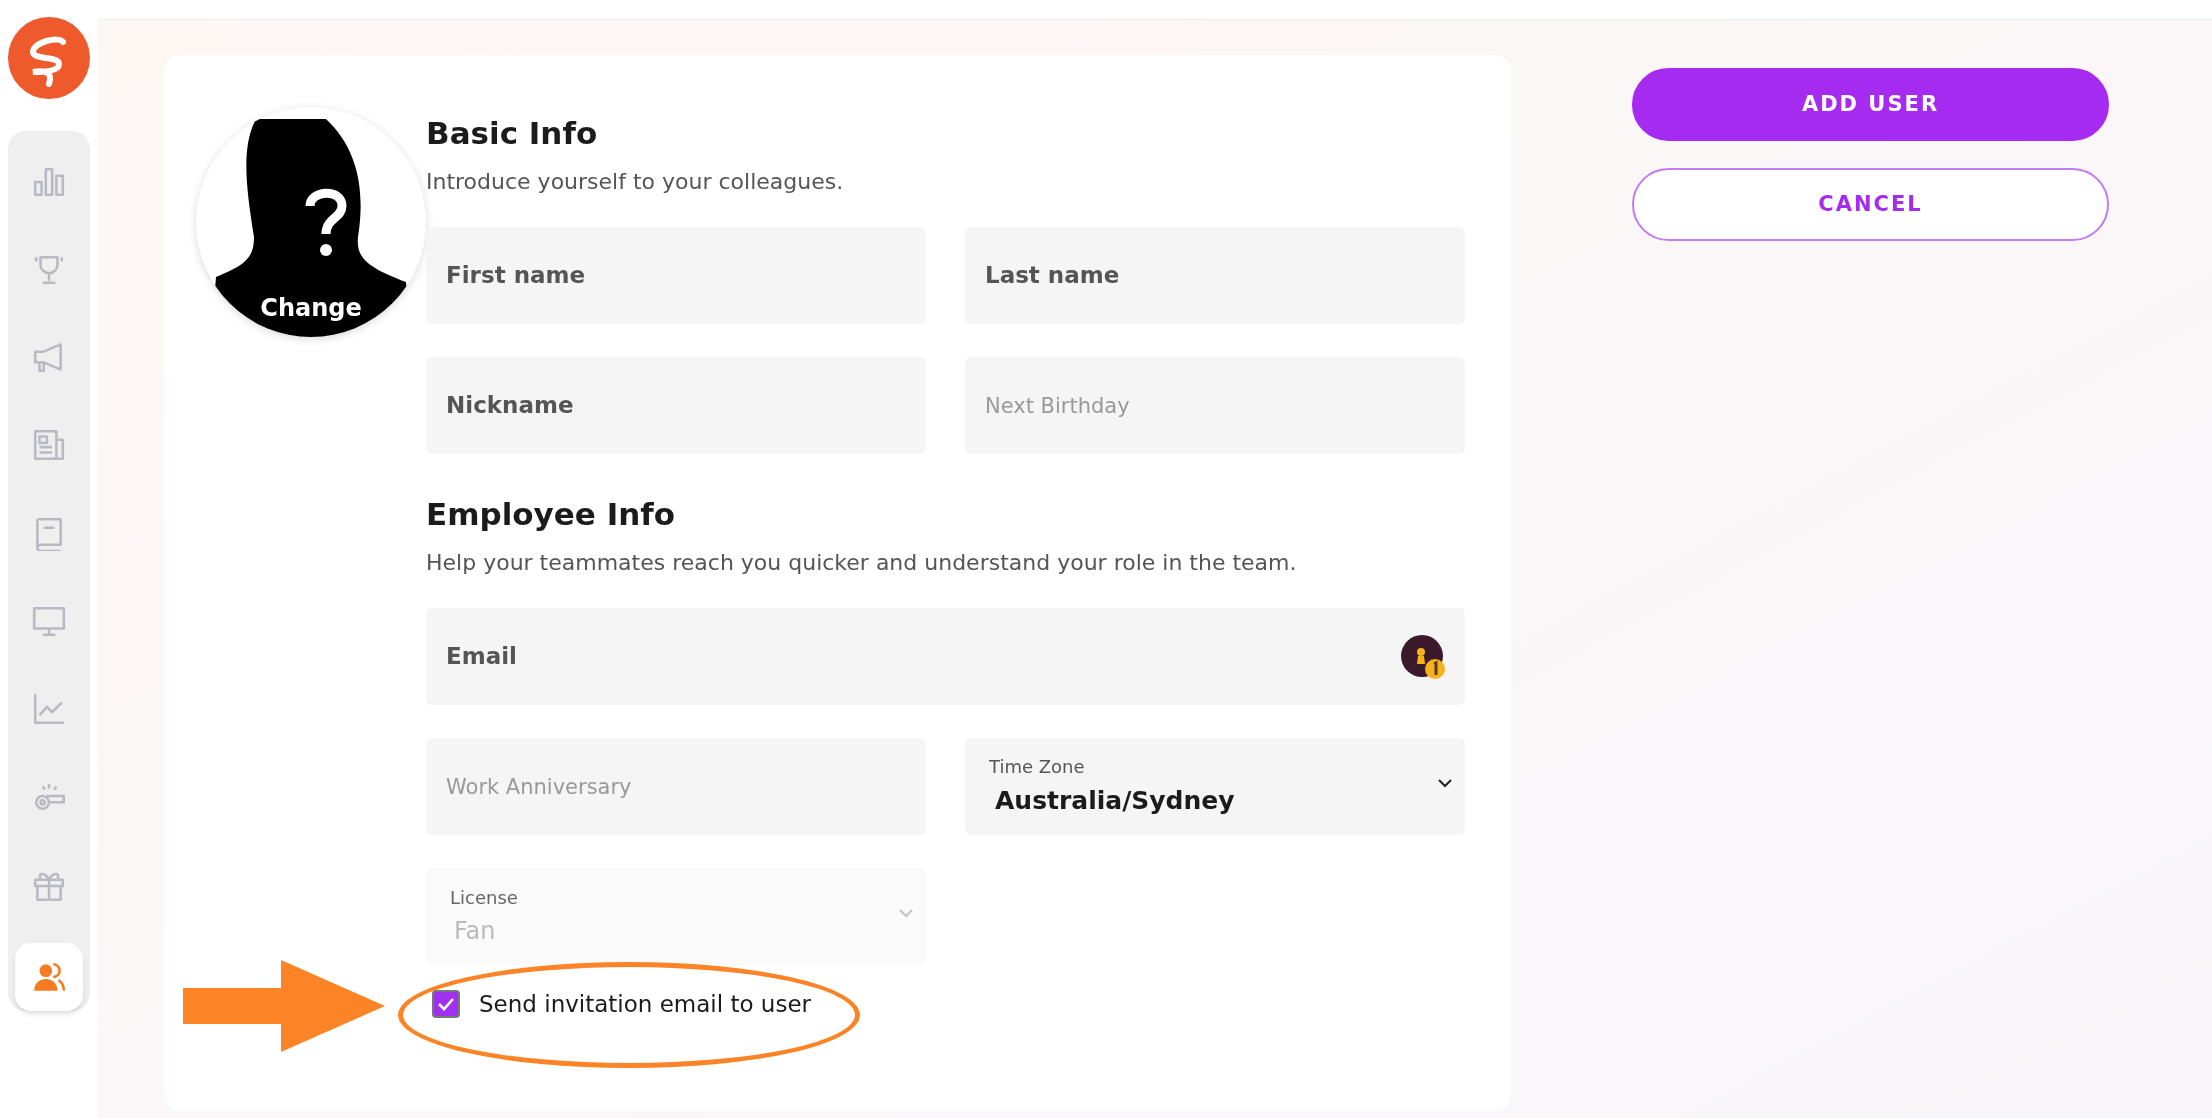 This screenshot has width=2212, height=1118. Describe the element at coordinates (1215, 786) in the screenshot. I see `select-field: Time Zone Australia/Sydney` at that location.